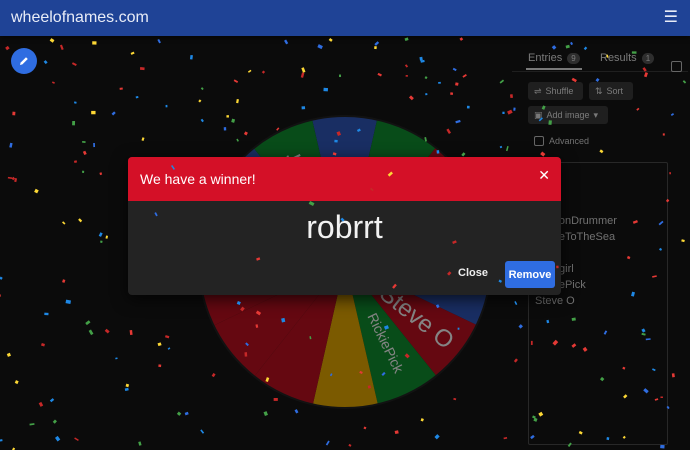 The width and height of the screenshot is (690, 450). I want to click on edit-button, so click(24, 61).